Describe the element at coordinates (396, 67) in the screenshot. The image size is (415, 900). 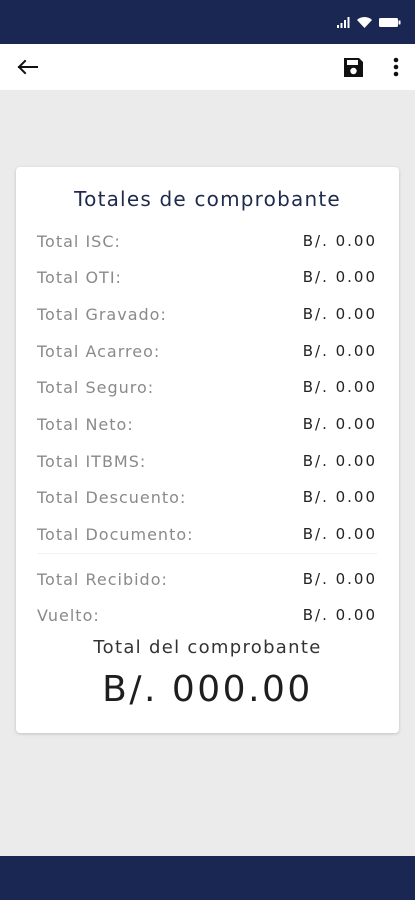
I see `more-vertical-icon` at that location.